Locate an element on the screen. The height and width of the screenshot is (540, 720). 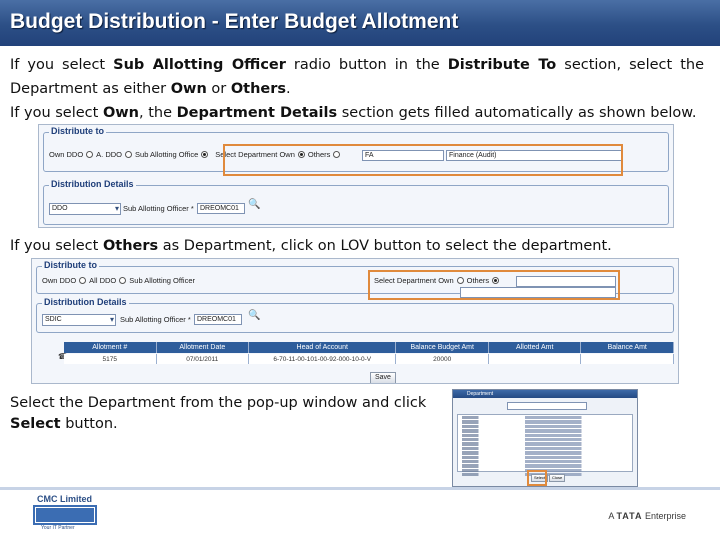
a-ddo-label: A. DDO is located at coordinates (109, 154).